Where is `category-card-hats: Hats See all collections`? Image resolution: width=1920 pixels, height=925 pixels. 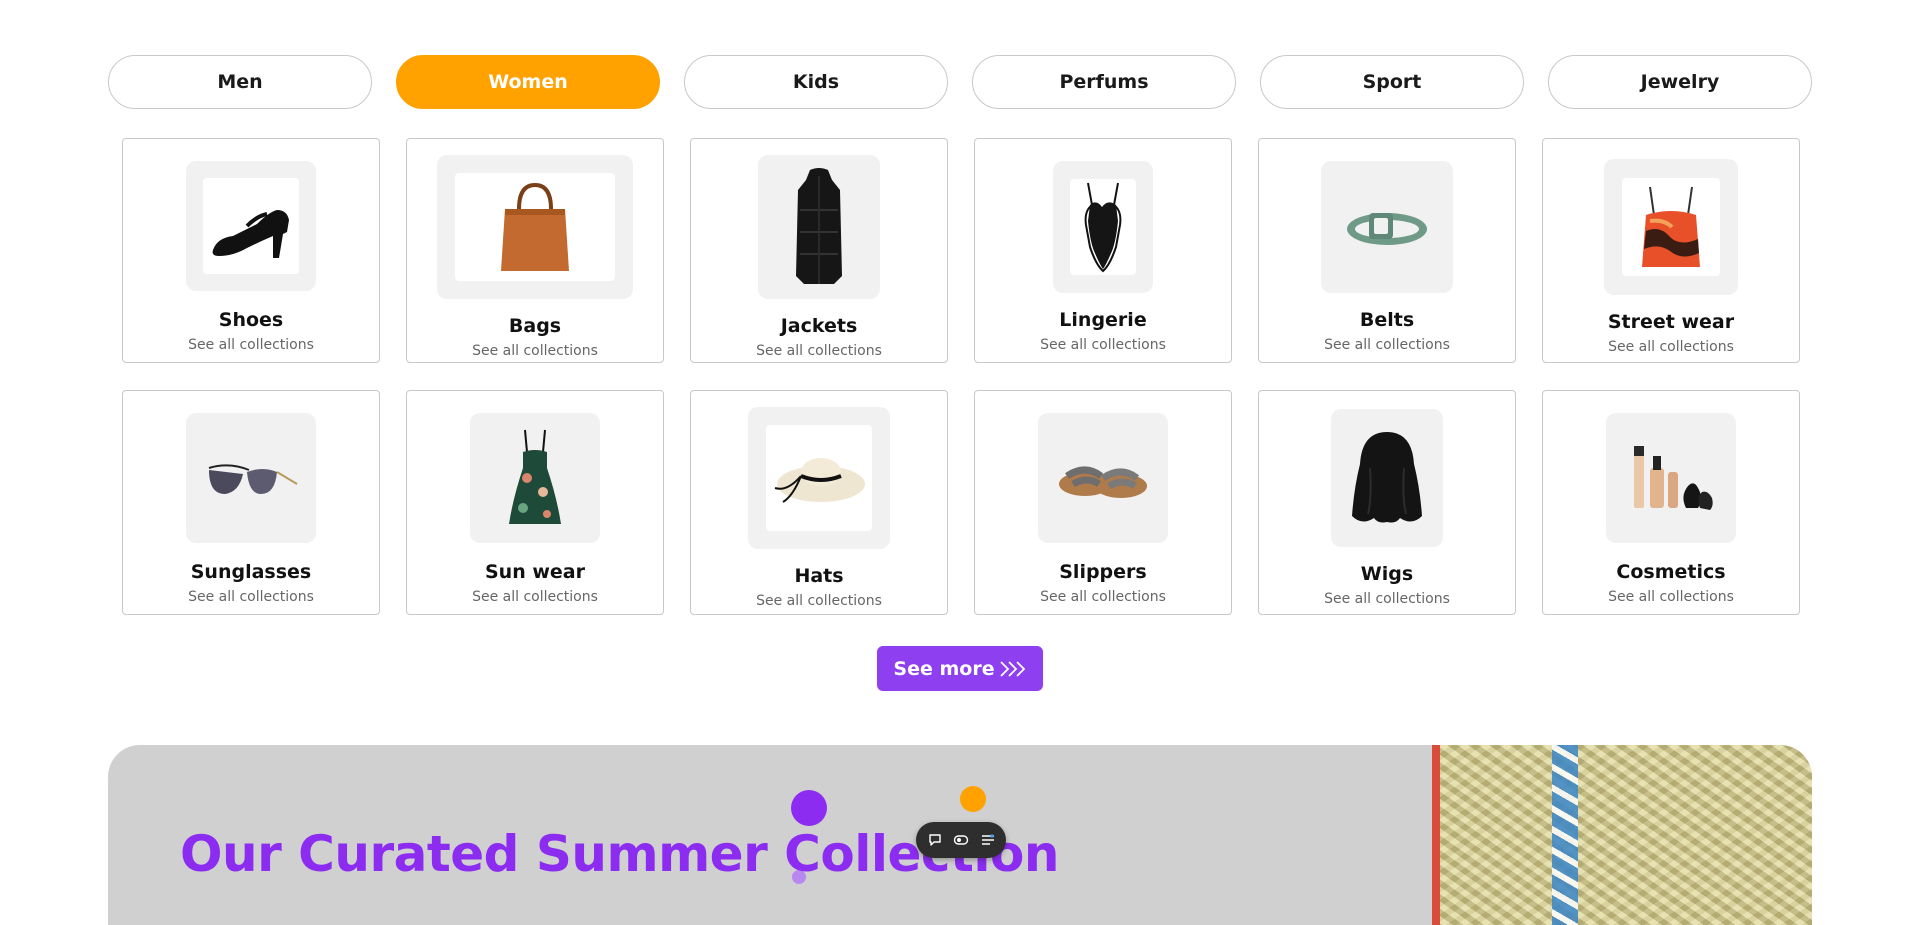 category-card-hats: Hats See all collections is located at coordinates (819, 502).